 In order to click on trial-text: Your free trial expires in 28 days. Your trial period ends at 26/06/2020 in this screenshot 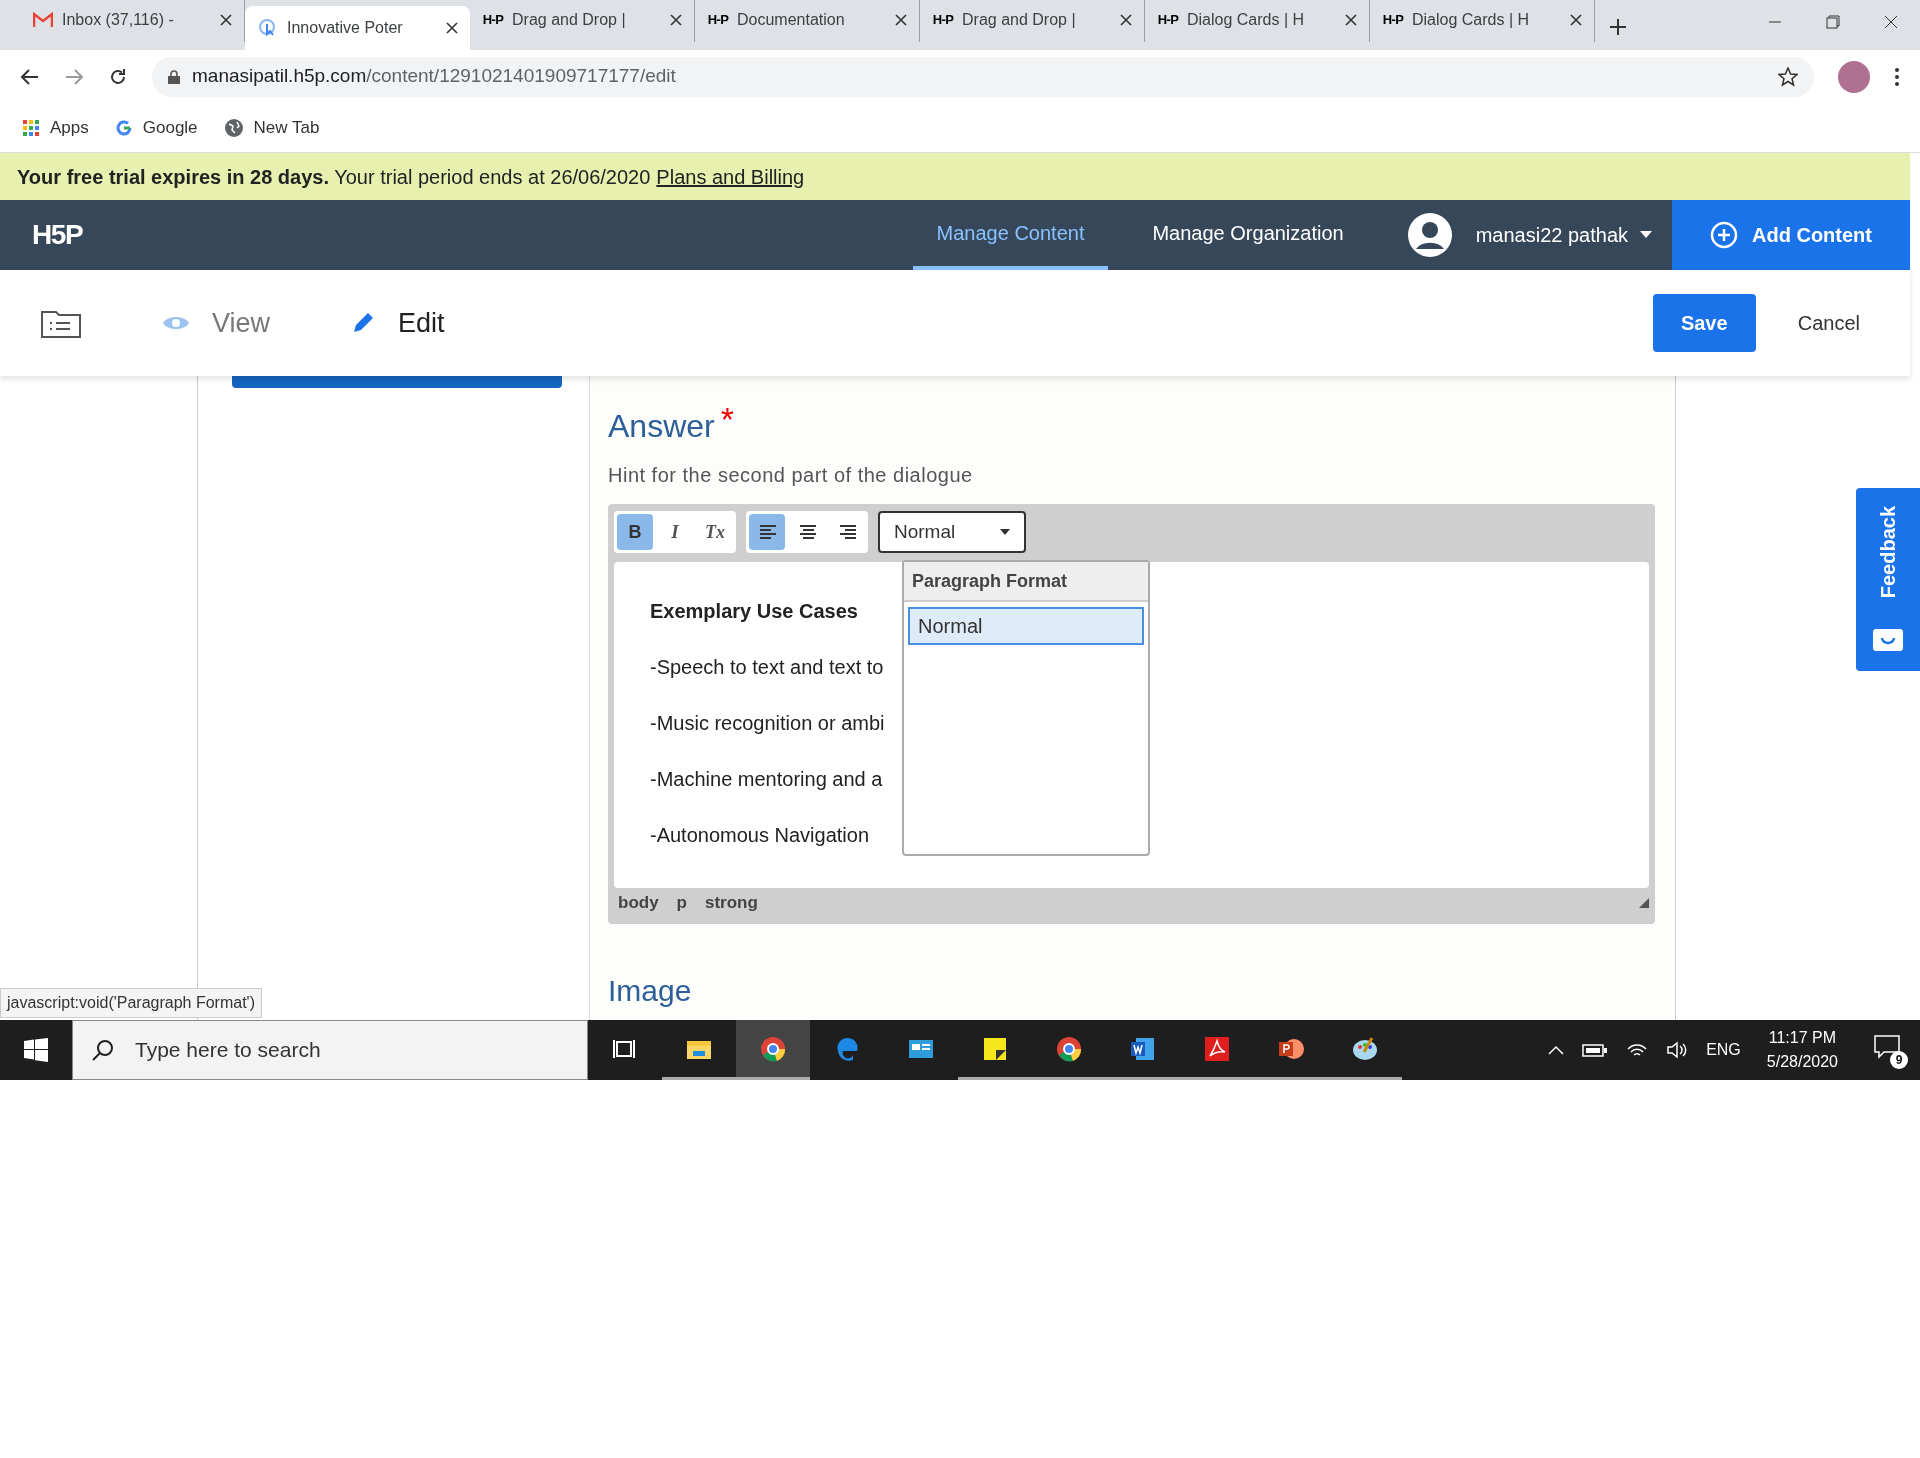, I will do `click(334, 177)`.